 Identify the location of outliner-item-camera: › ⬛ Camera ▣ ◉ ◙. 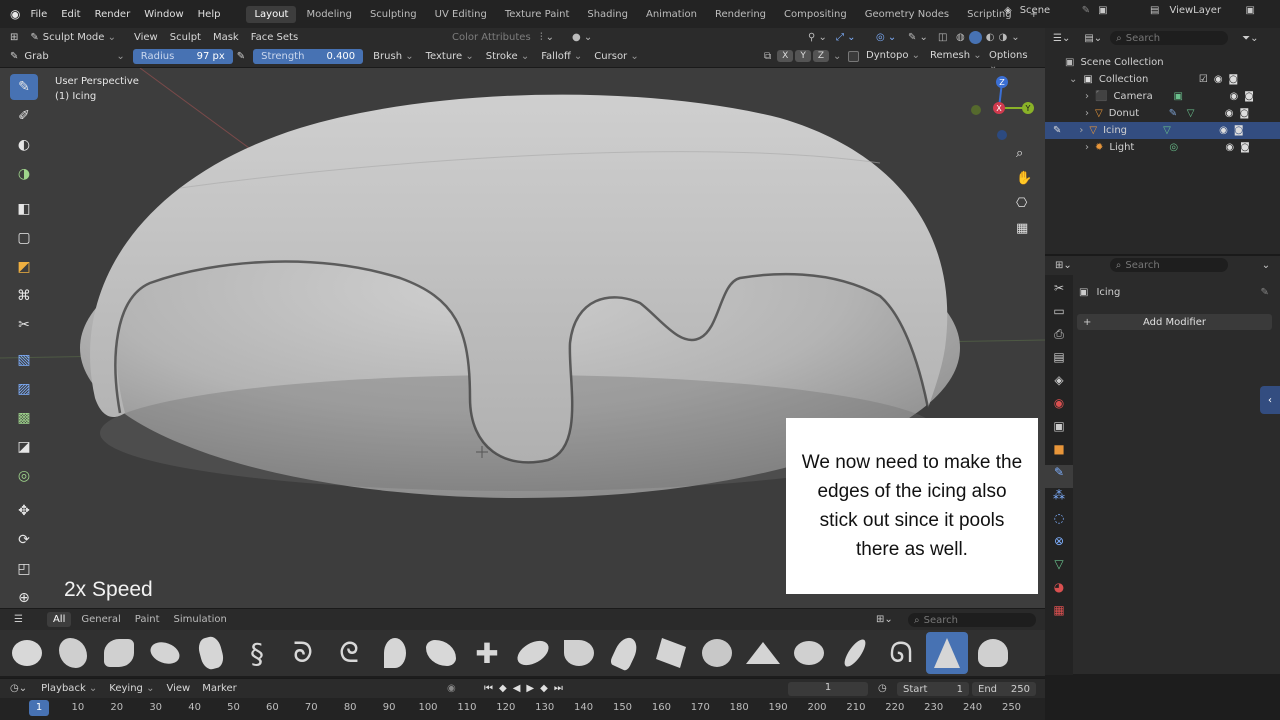
(1162, 96).